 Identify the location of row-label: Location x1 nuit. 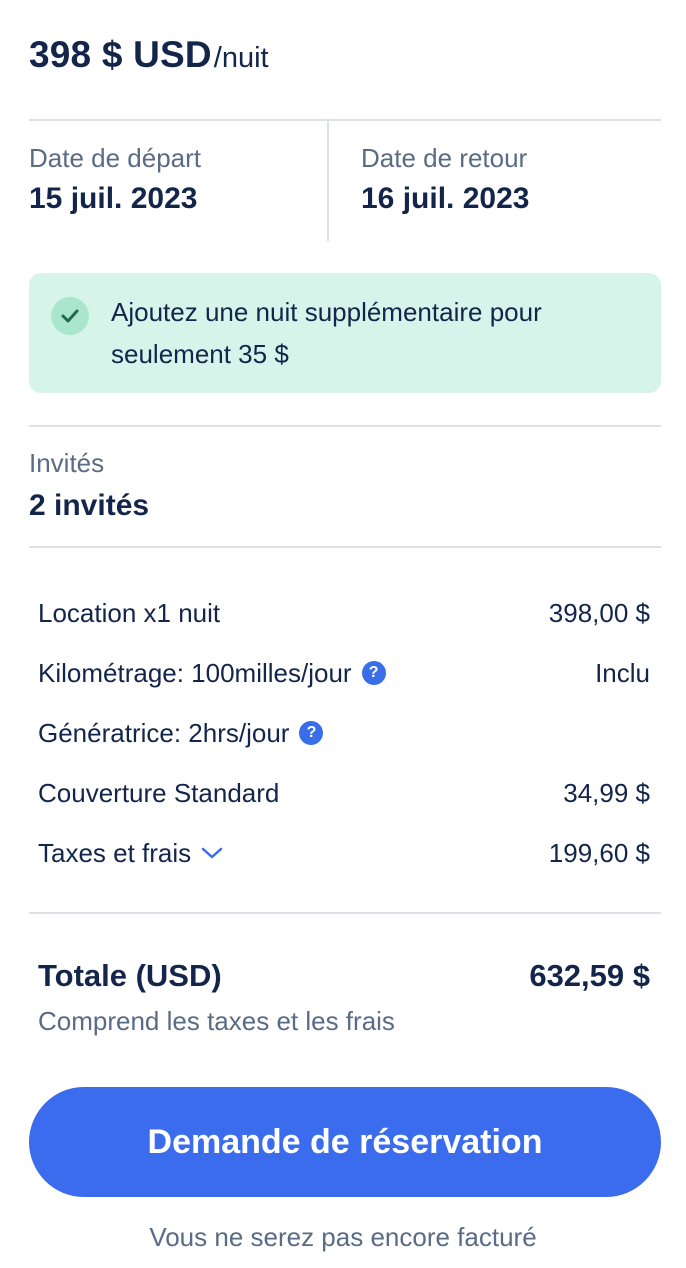
(129, 612).